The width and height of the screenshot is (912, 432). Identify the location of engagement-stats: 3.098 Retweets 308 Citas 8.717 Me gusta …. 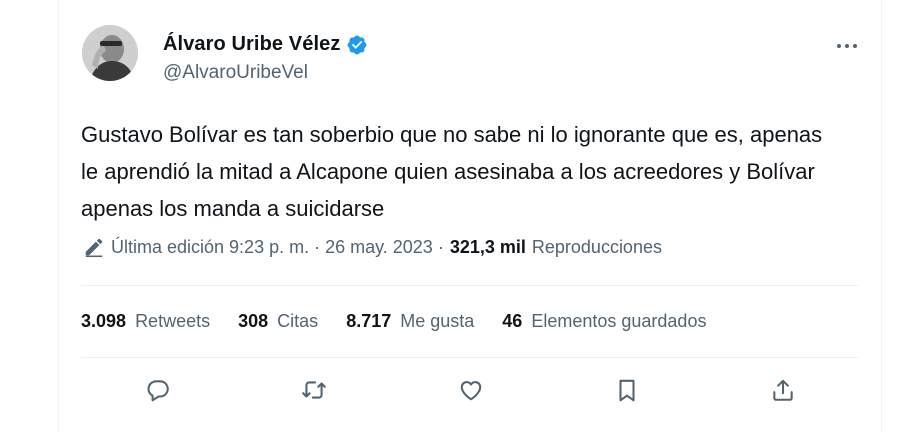
(407, 321).